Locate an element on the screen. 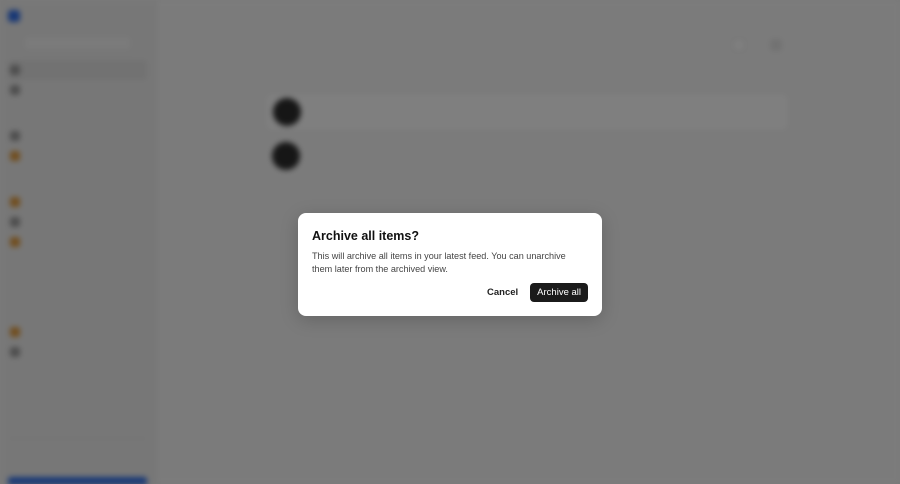 The image size is (900, 484). cancel-button: Cancel is located at coordinates (502, 292).